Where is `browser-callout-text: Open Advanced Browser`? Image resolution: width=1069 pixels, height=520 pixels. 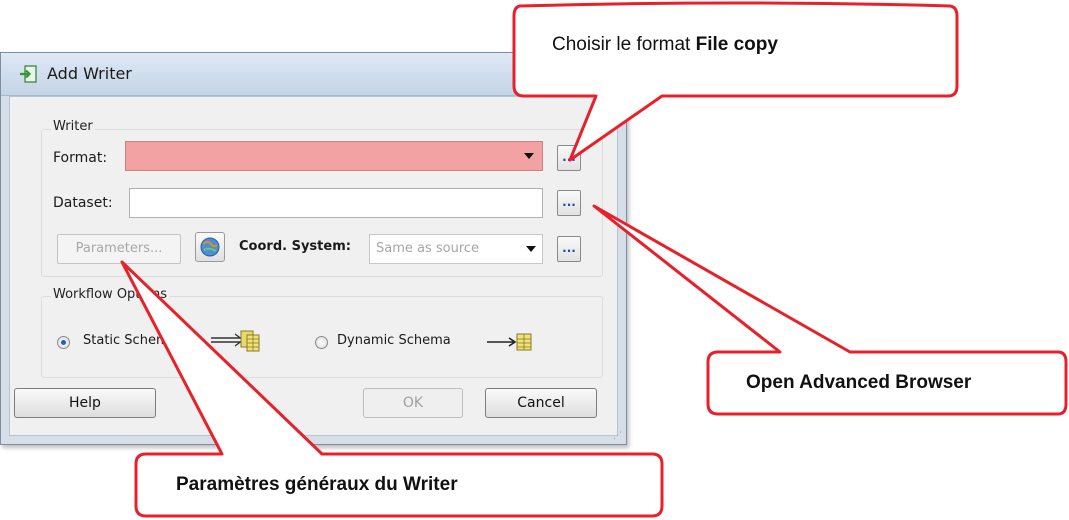
browser-callout-text: Open Advanced Browser is located at coordinates (859, 382).